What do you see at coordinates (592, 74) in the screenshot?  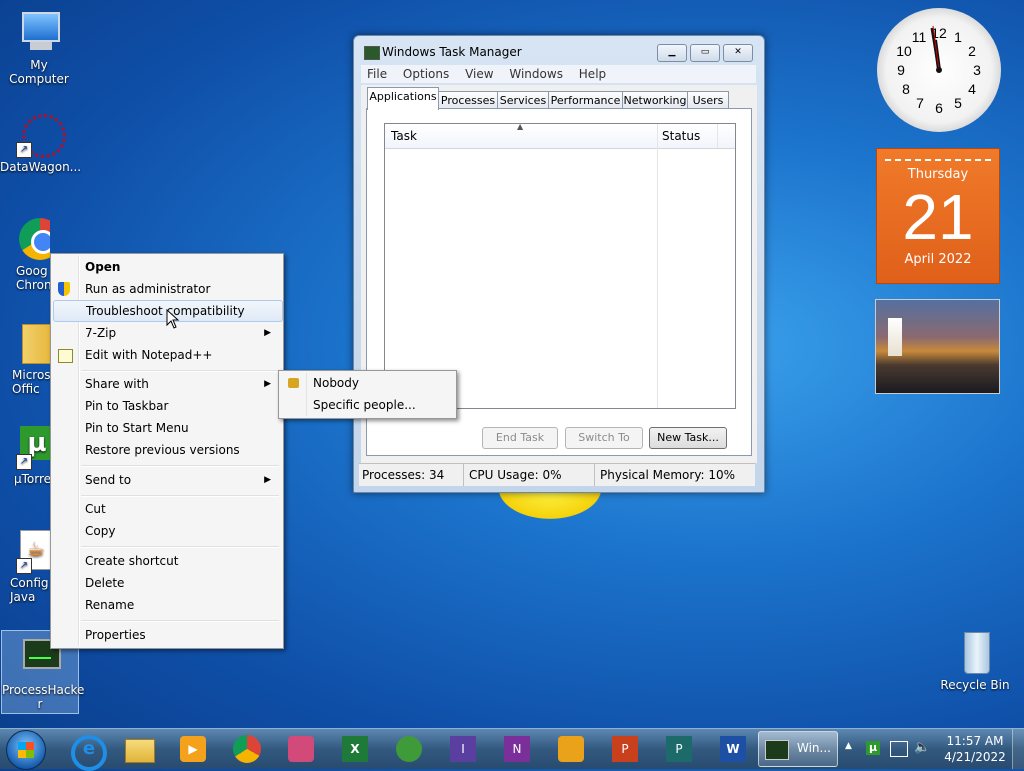 I see `menu-help: Help` at bounding box center [592, 74].